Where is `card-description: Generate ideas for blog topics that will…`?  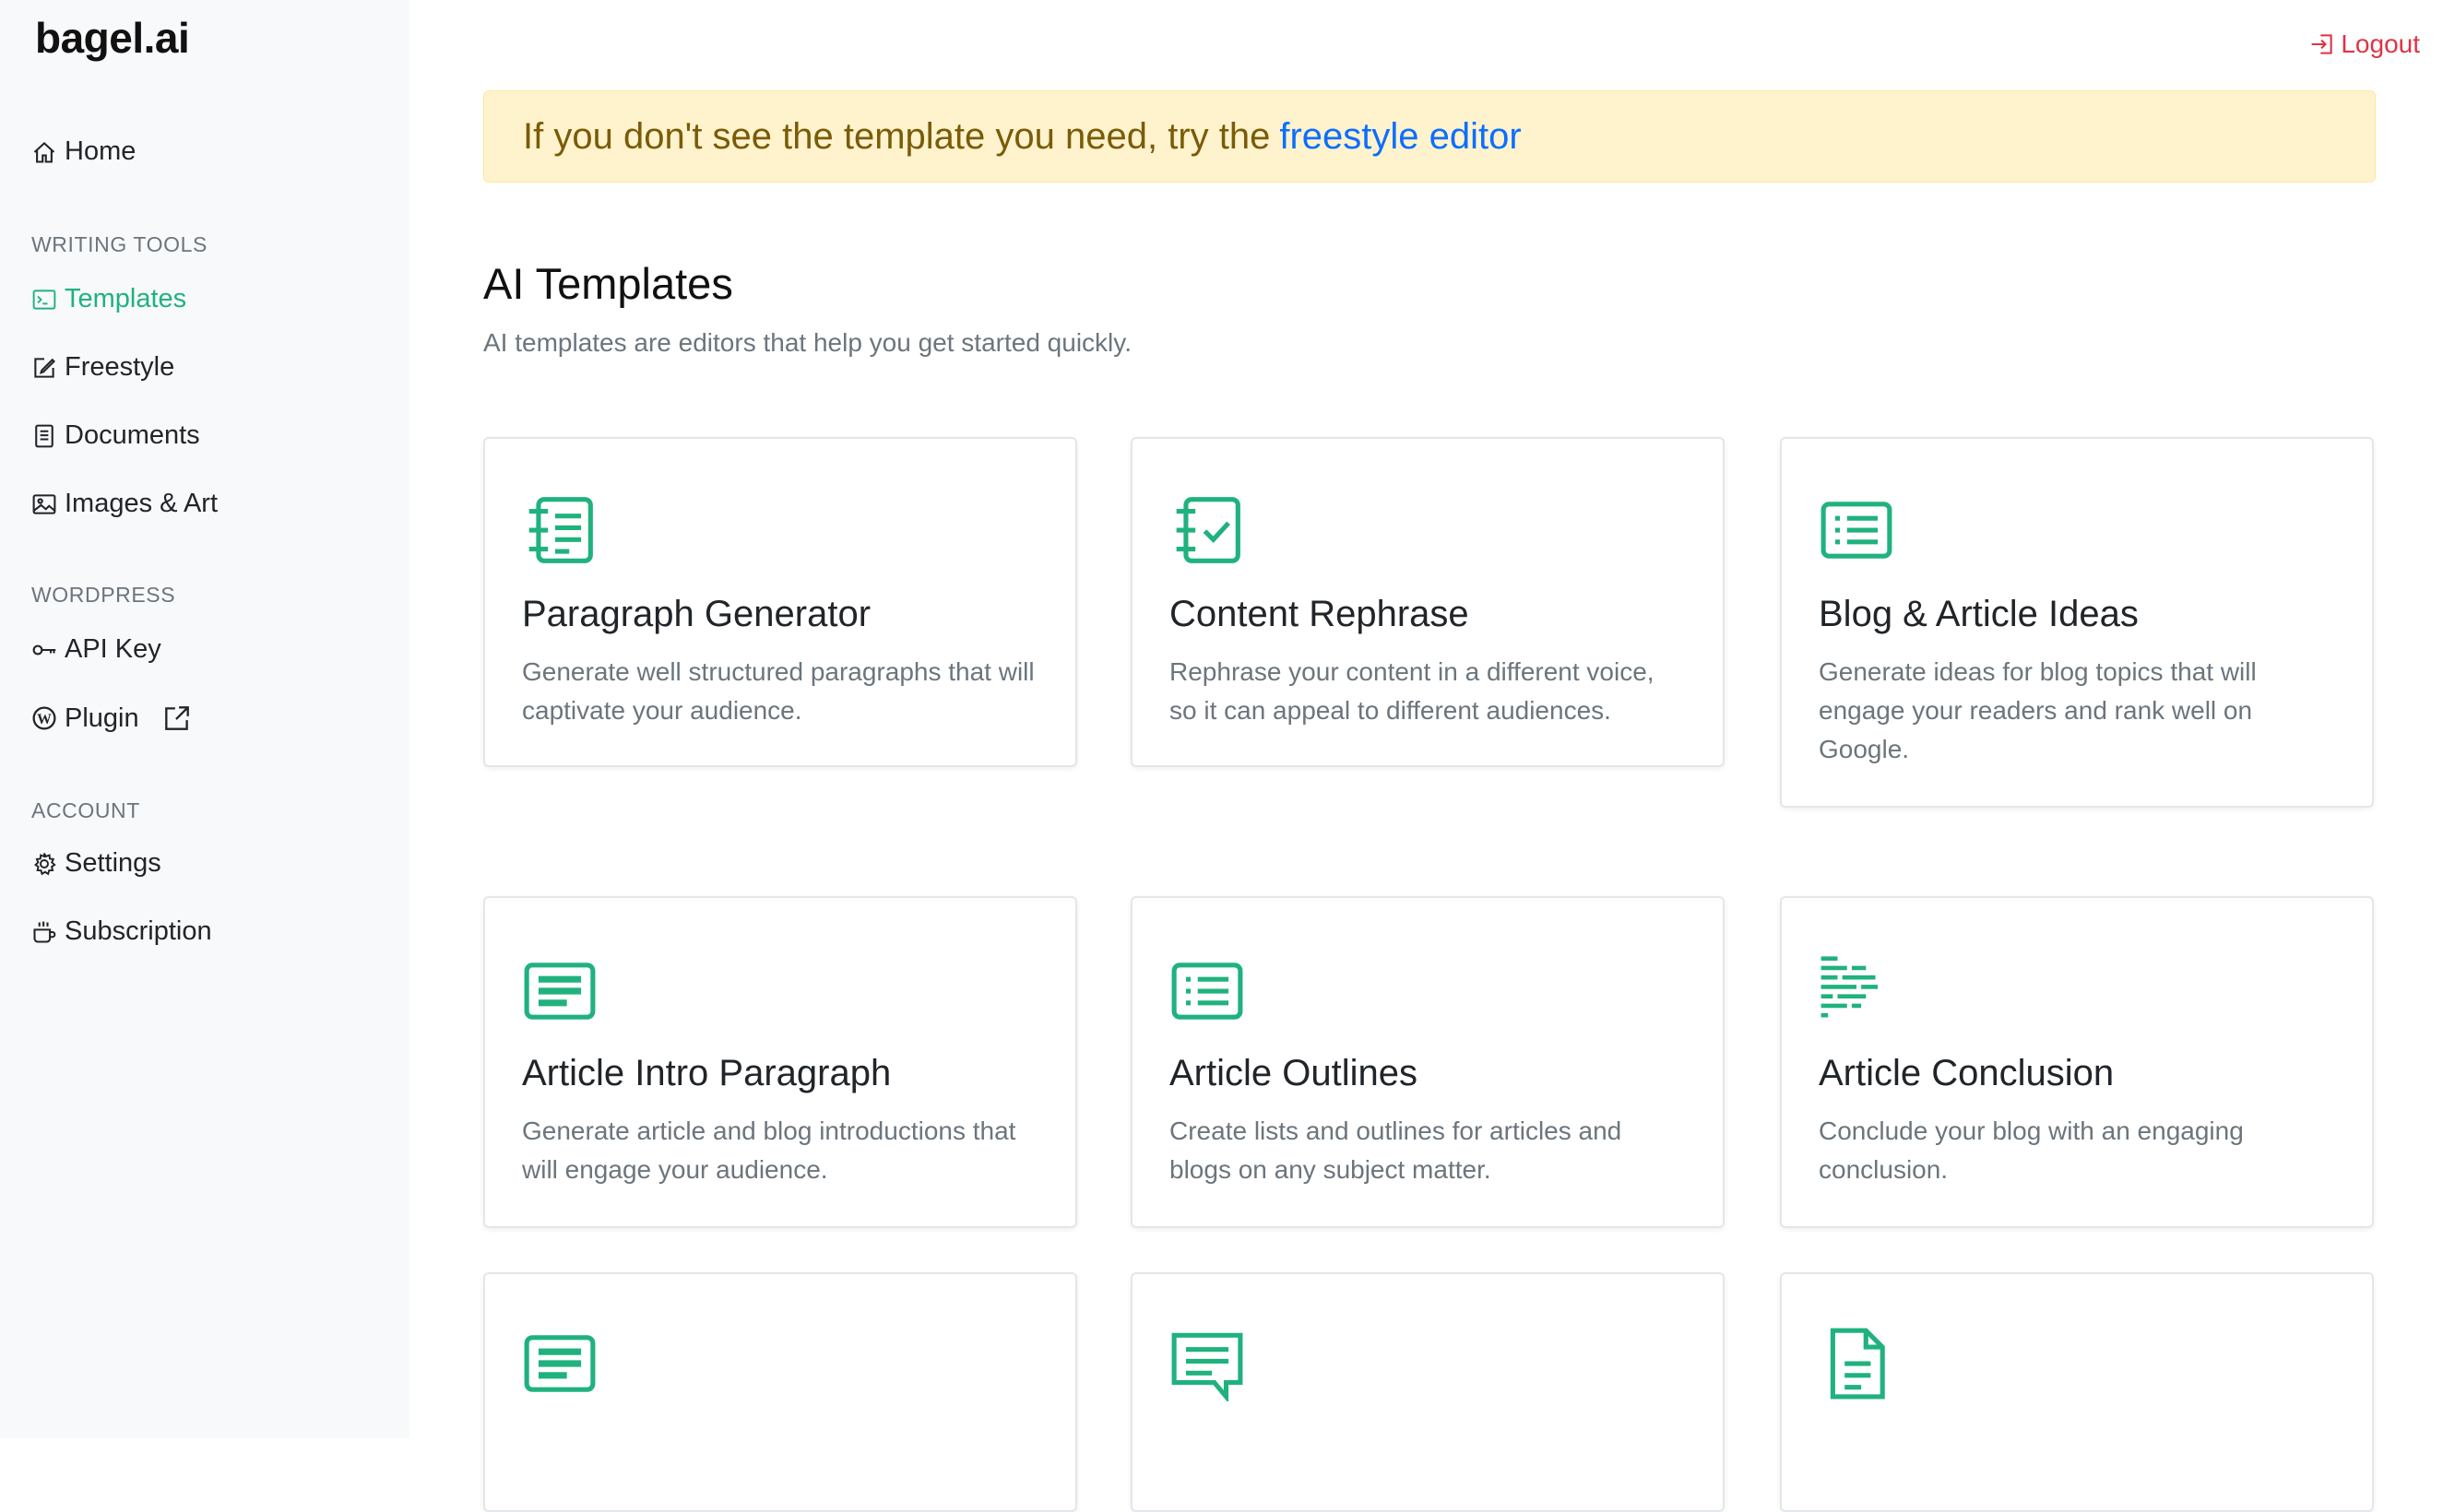 card-description: Generate ideas for blog topics that will… is located at coordinates (2038, 710).